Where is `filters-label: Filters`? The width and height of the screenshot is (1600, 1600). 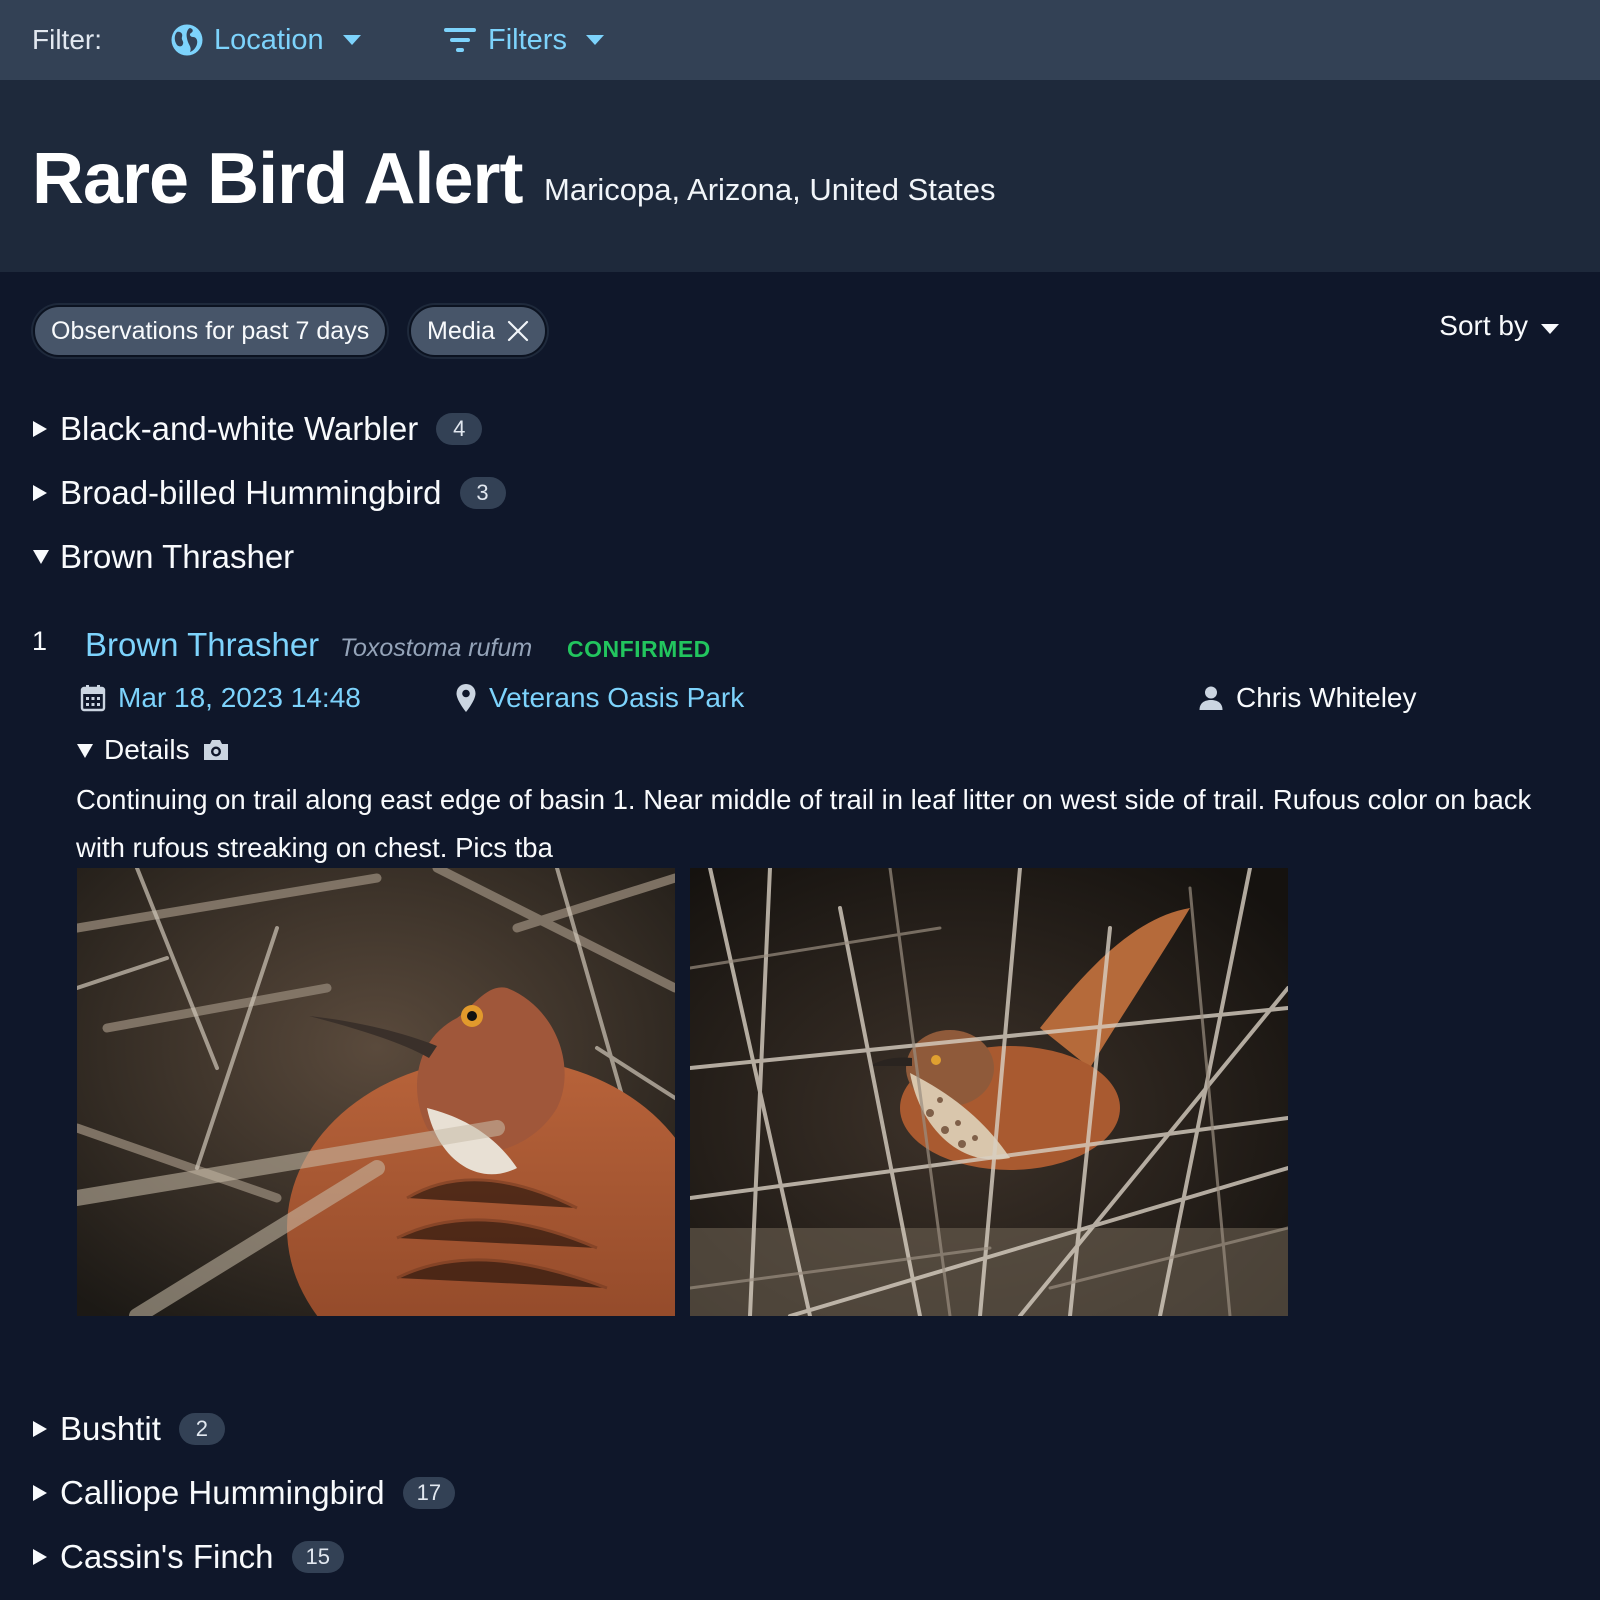
filters-label: Filters is located at coordinates (527, 39).